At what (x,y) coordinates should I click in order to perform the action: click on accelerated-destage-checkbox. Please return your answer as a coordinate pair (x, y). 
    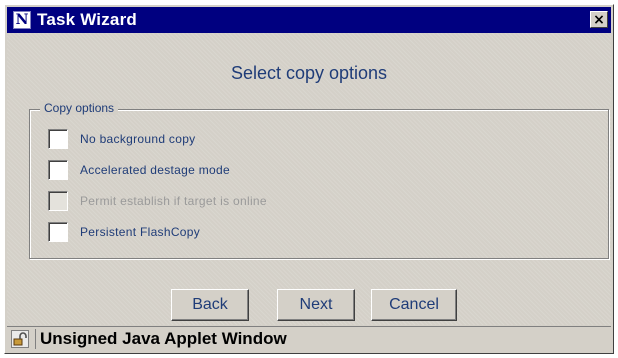
    Looking at the image, I should click on (58, 170).